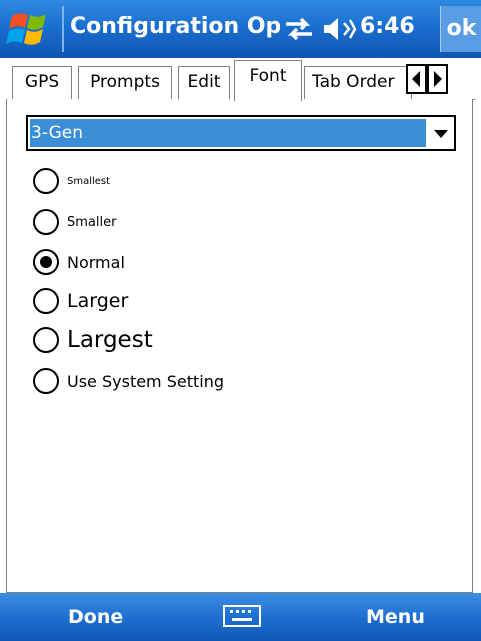  I want to click on done-softkey: Done, so click(95, 617).